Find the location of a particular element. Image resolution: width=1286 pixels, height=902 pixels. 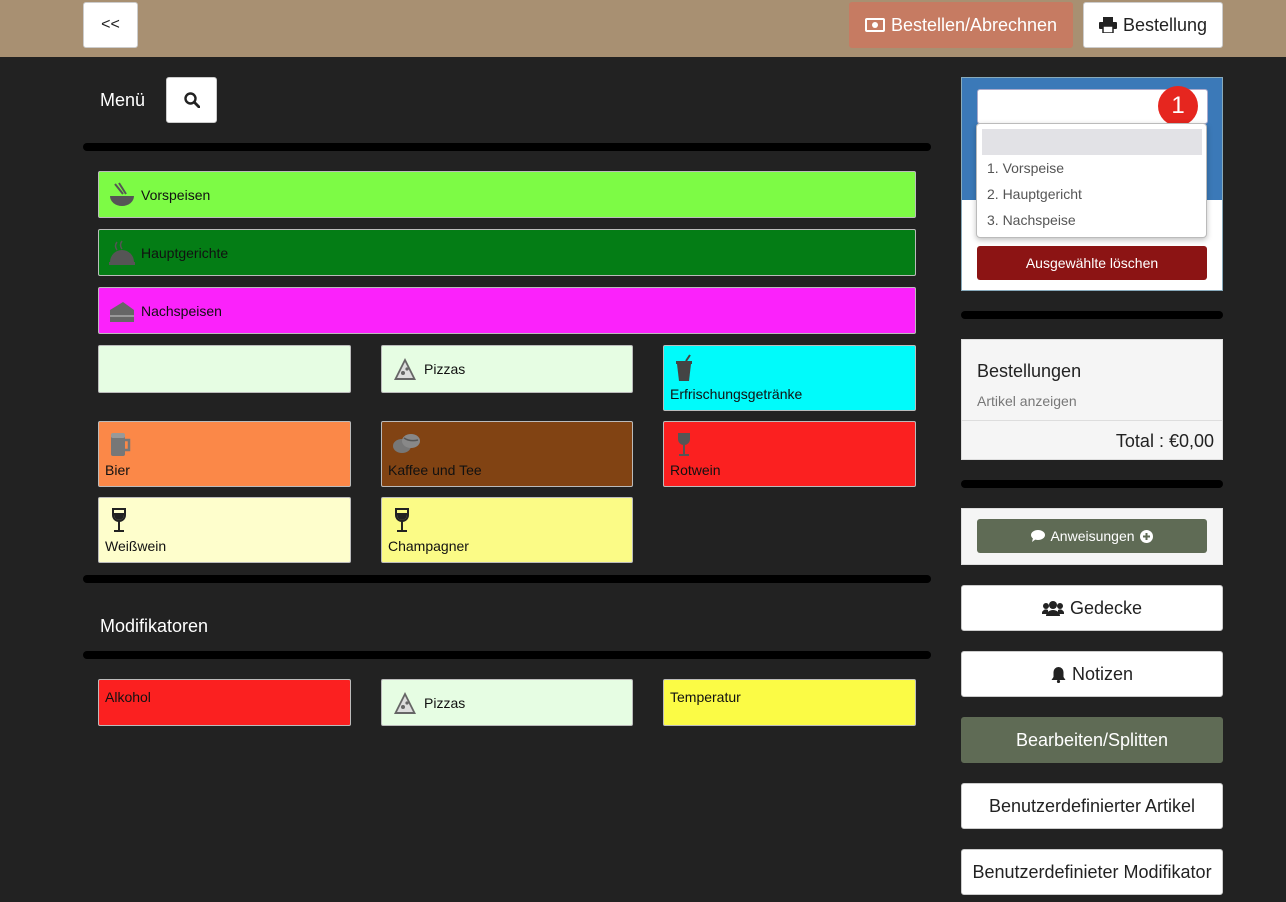

category-champagner: Champagner is located at coordinates (507, 530).